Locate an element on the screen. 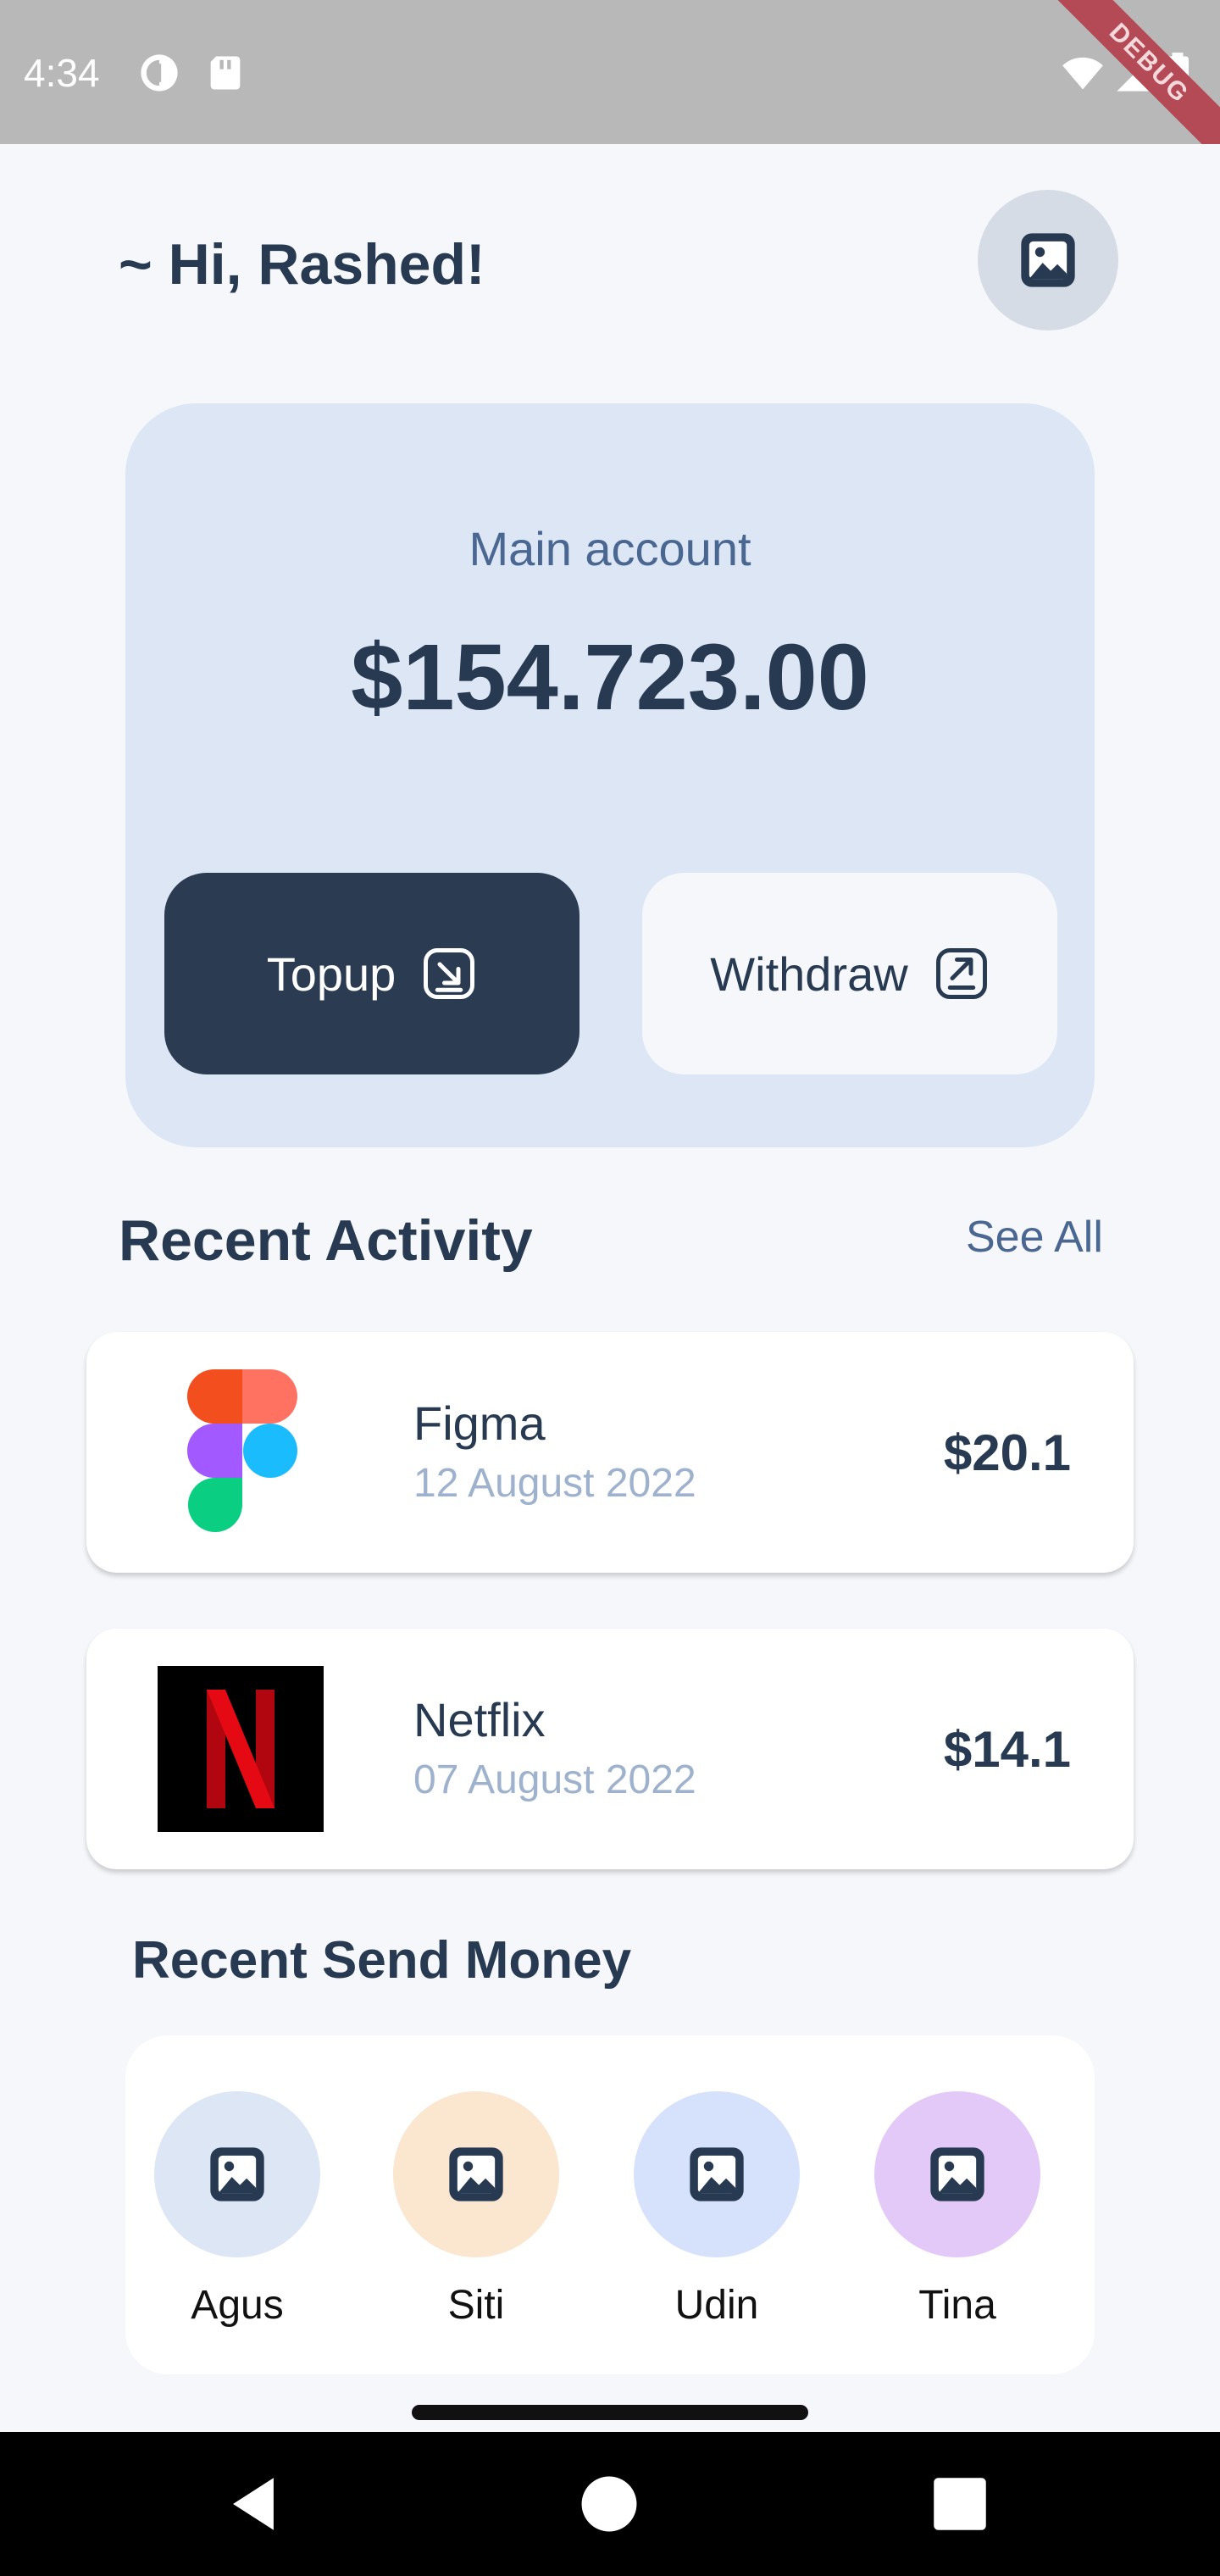 Image resolution: width=1220 pixels, height=2576 pixels. wifi-icon is located at coordinates (1083, 73).